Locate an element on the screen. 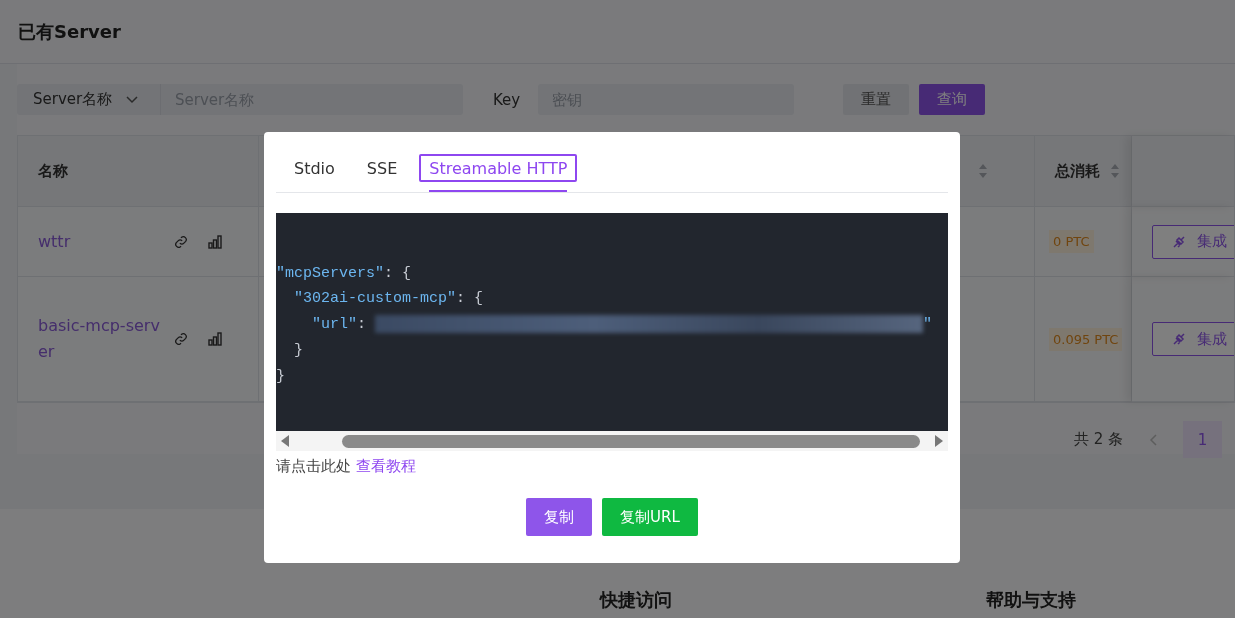 The height and width of the screenshot is (618, 1235). page-button: 1 is located at coordinates (1202, 439).